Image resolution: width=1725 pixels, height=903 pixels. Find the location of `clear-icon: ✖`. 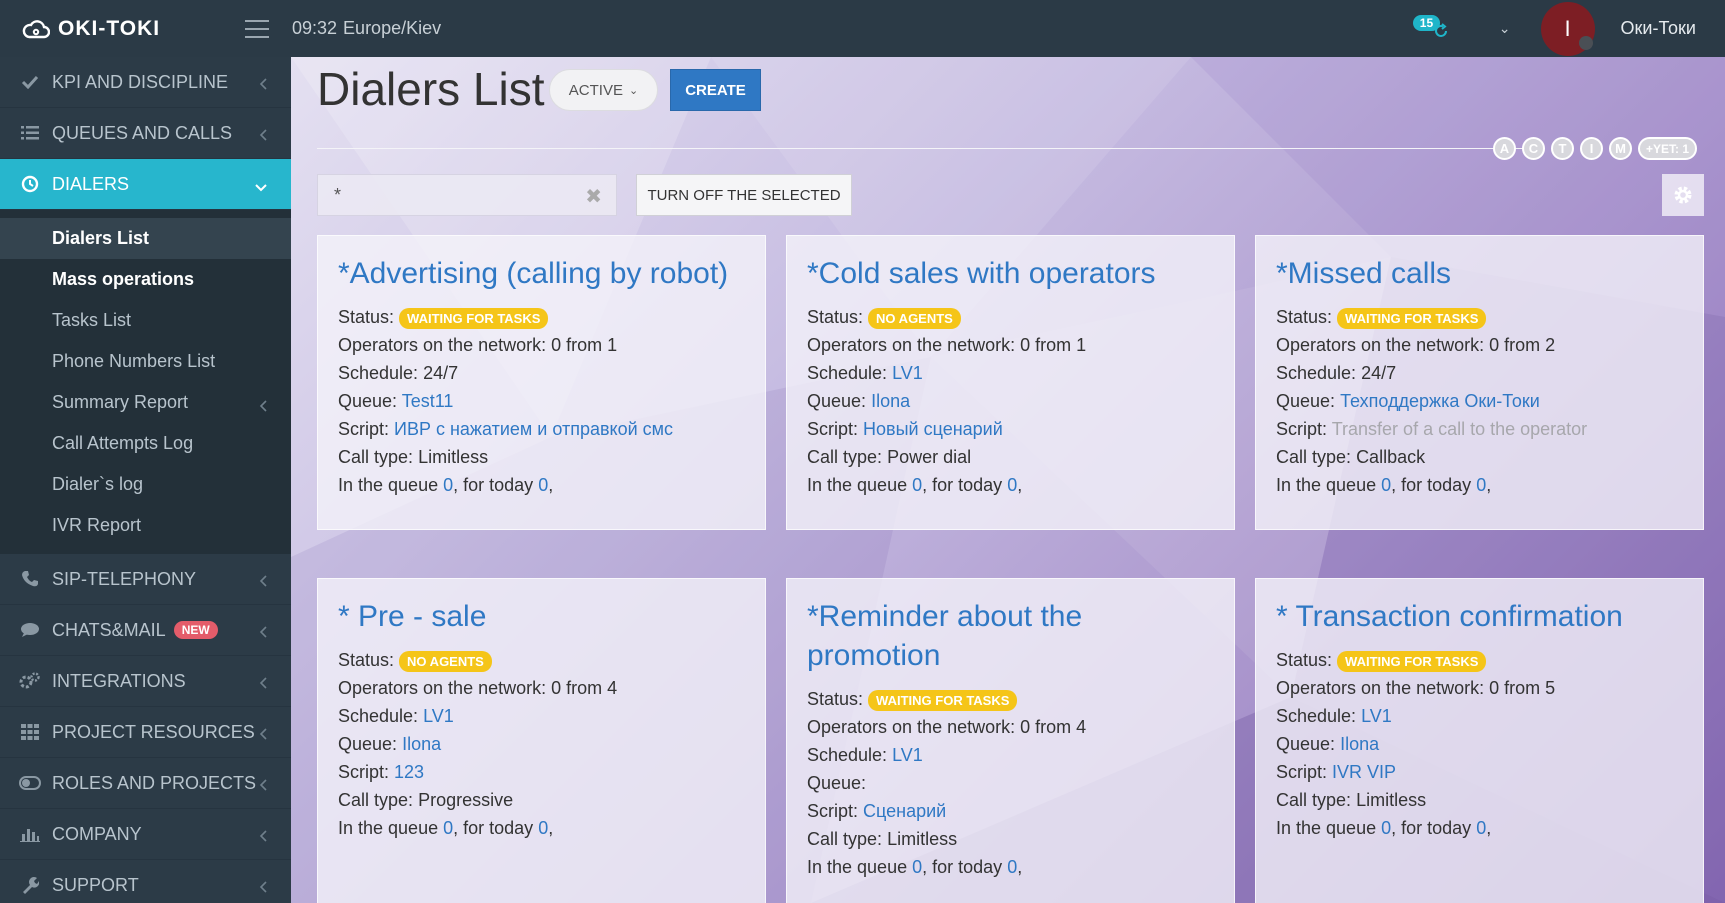

clear-icon: ✖ is located at coordinates (593, 196).